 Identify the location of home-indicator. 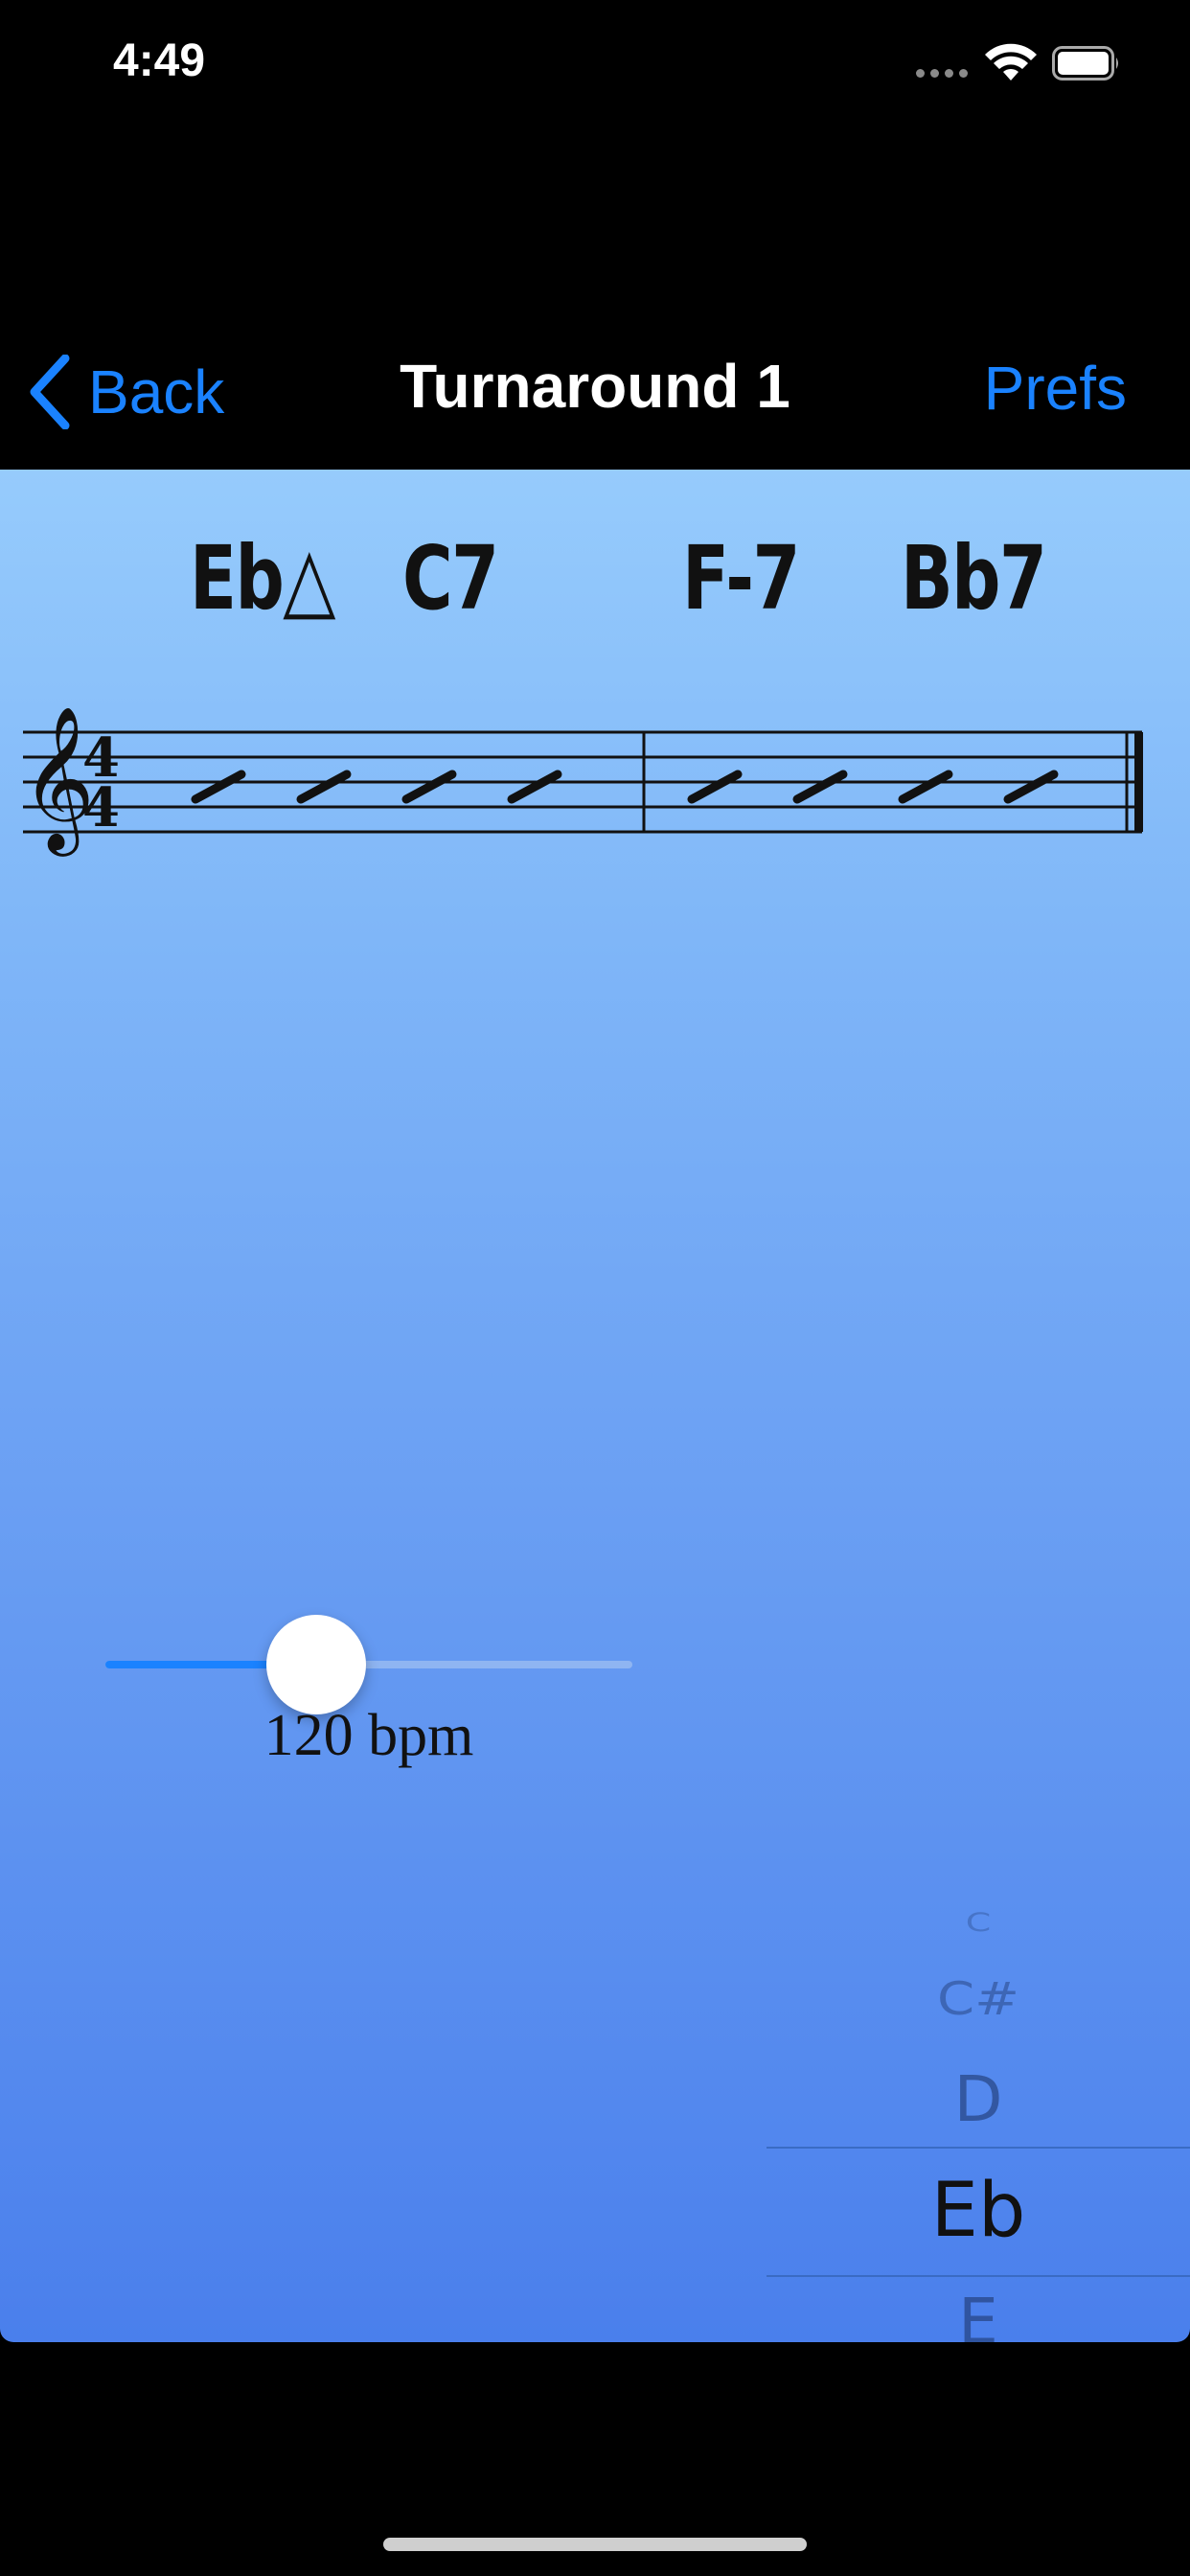
(595, 2544).